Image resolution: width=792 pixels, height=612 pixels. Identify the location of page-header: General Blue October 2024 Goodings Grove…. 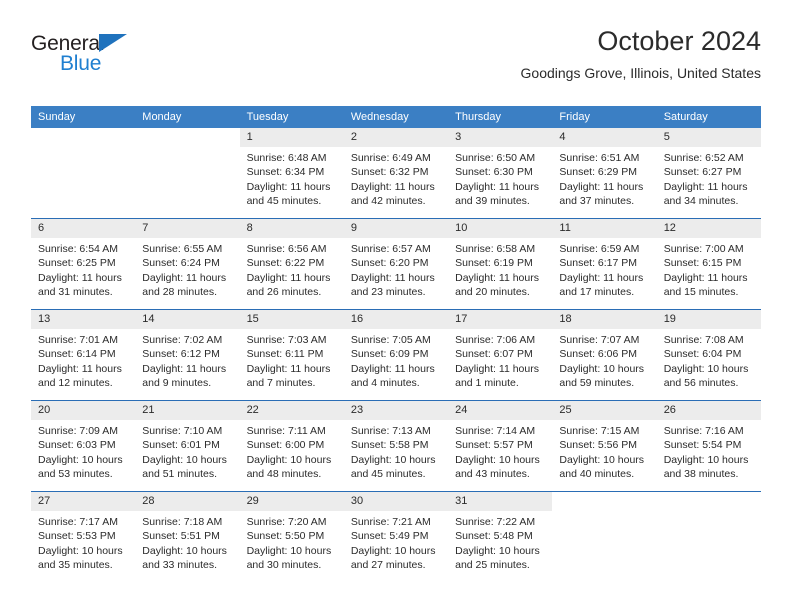
(396, 61).